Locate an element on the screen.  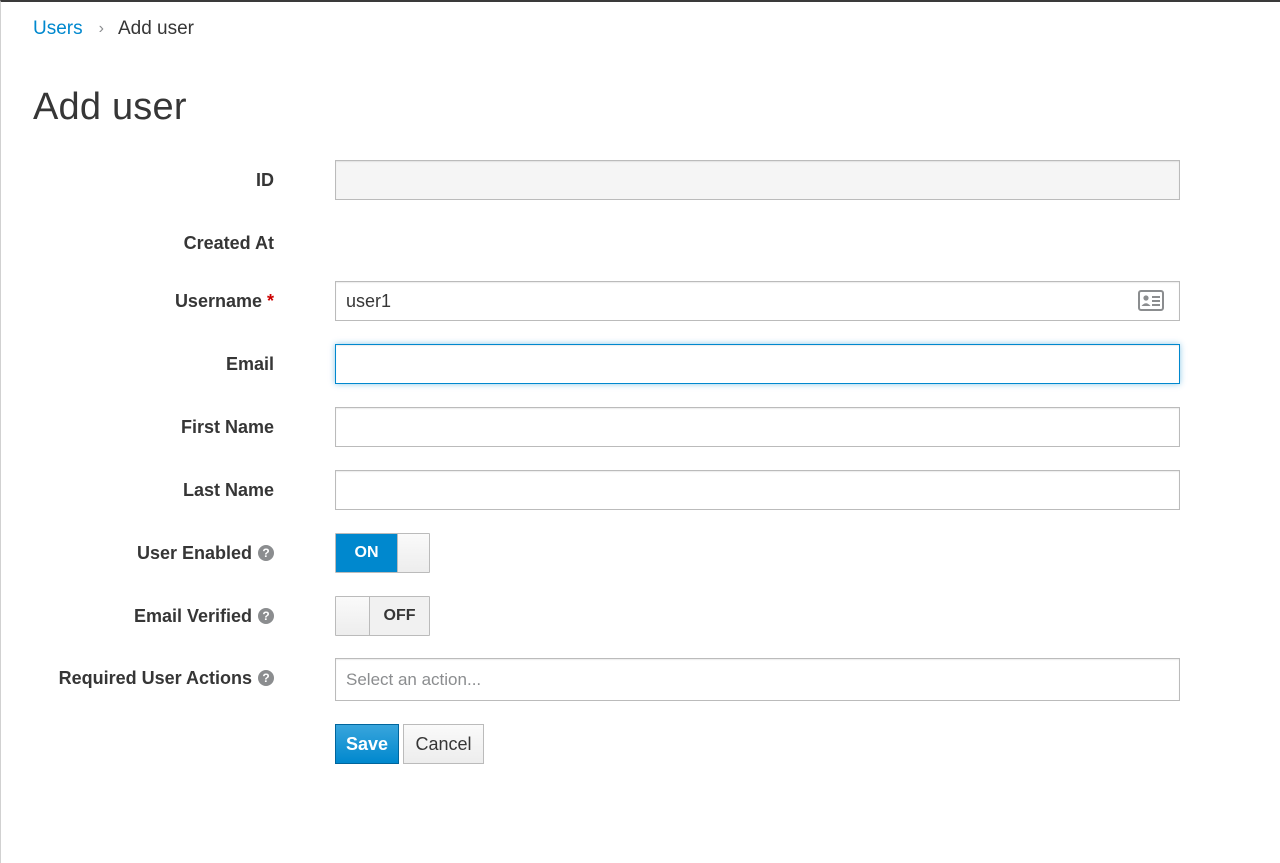
first-name-row: First Name is located at coordinates (640, 427).